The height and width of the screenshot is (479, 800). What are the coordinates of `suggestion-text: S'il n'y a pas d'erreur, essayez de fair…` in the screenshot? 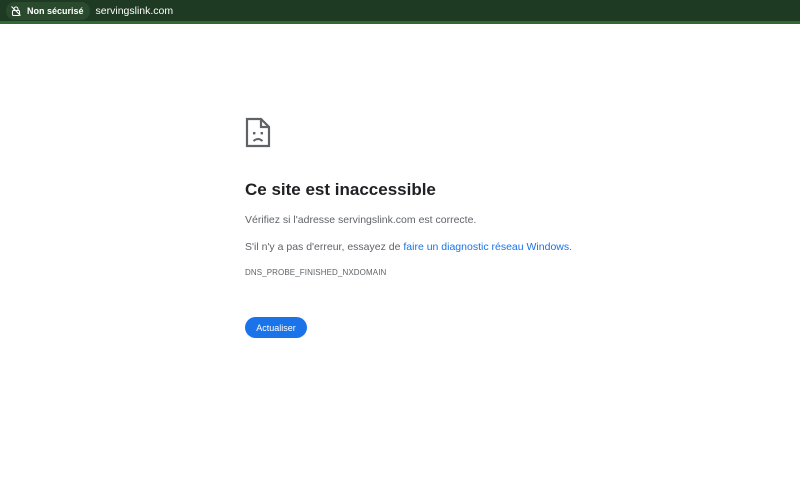 It's located at (455, 247).